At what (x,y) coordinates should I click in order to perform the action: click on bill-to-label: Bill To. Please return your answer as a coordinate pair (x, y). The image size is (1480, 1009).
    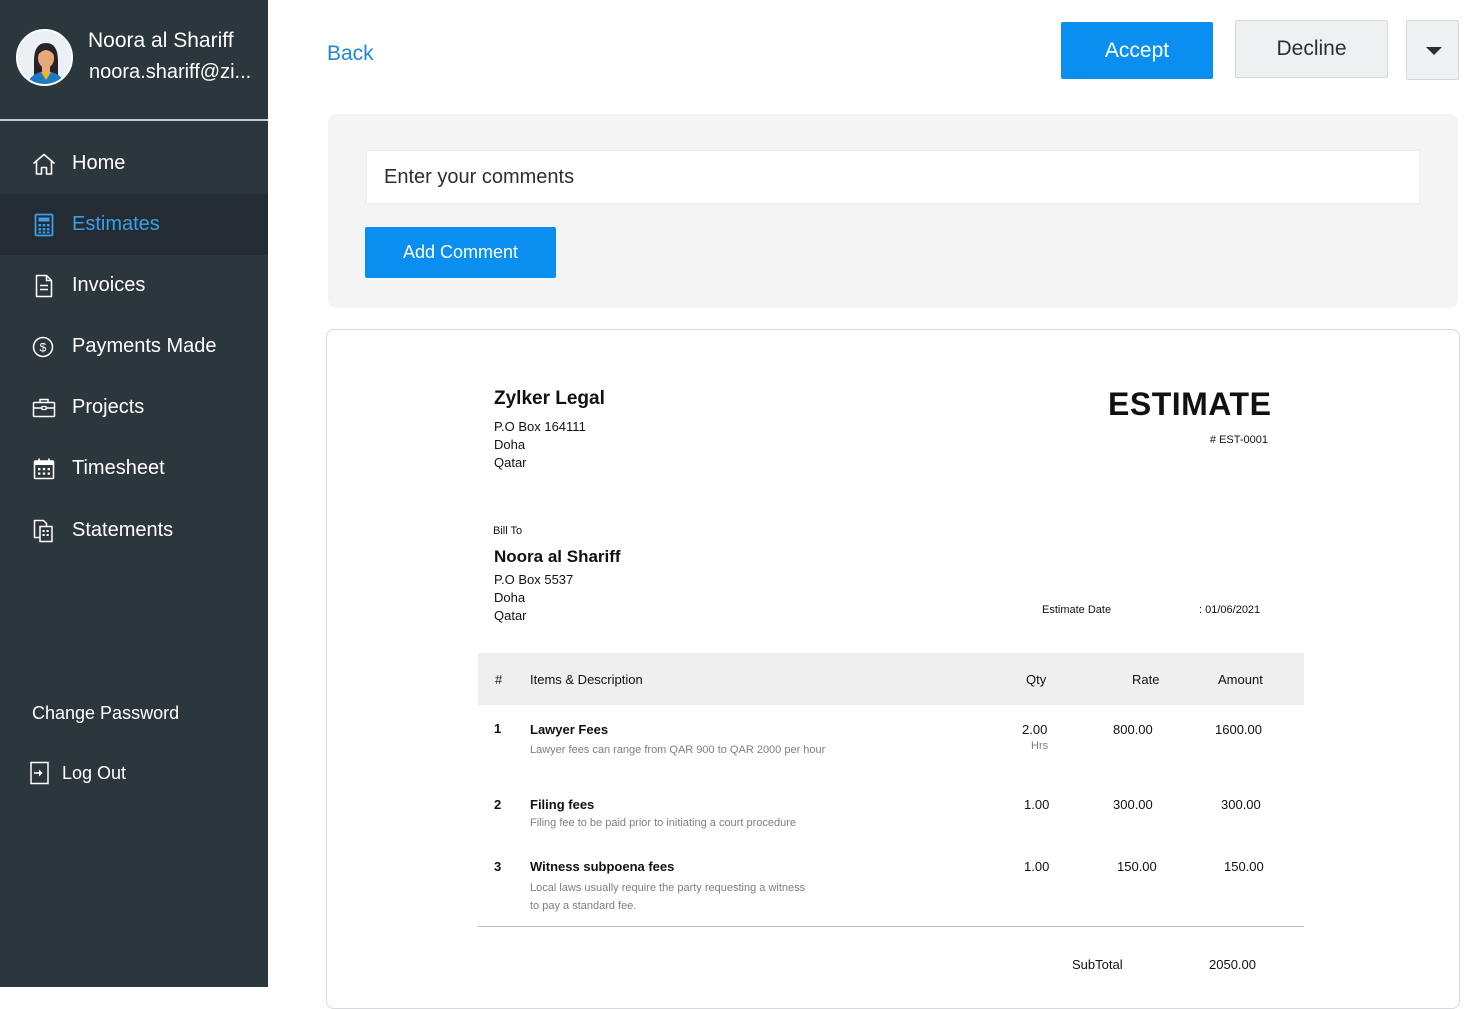
    Looking at the image, I should click on (508, 531).